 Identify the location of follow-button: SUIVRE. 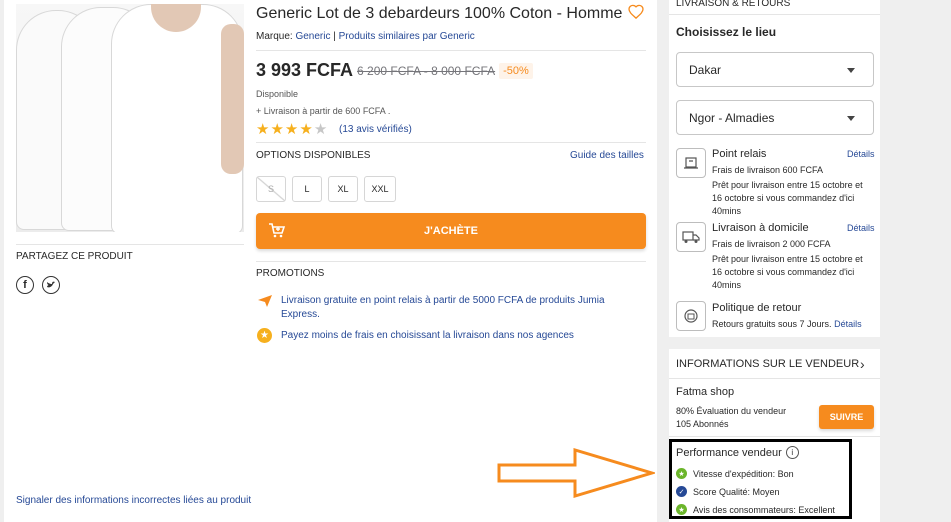
(846, 417).